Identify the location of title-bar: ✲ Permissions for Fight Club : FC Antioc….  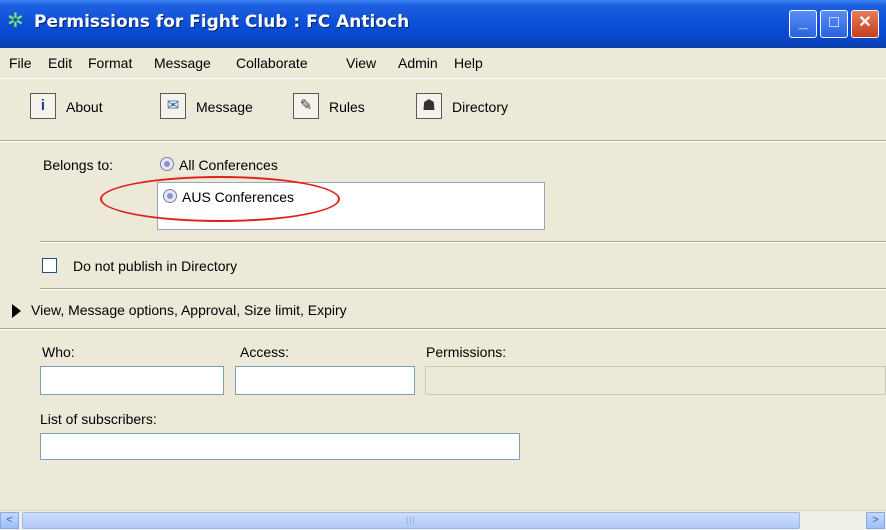
(443, 24).